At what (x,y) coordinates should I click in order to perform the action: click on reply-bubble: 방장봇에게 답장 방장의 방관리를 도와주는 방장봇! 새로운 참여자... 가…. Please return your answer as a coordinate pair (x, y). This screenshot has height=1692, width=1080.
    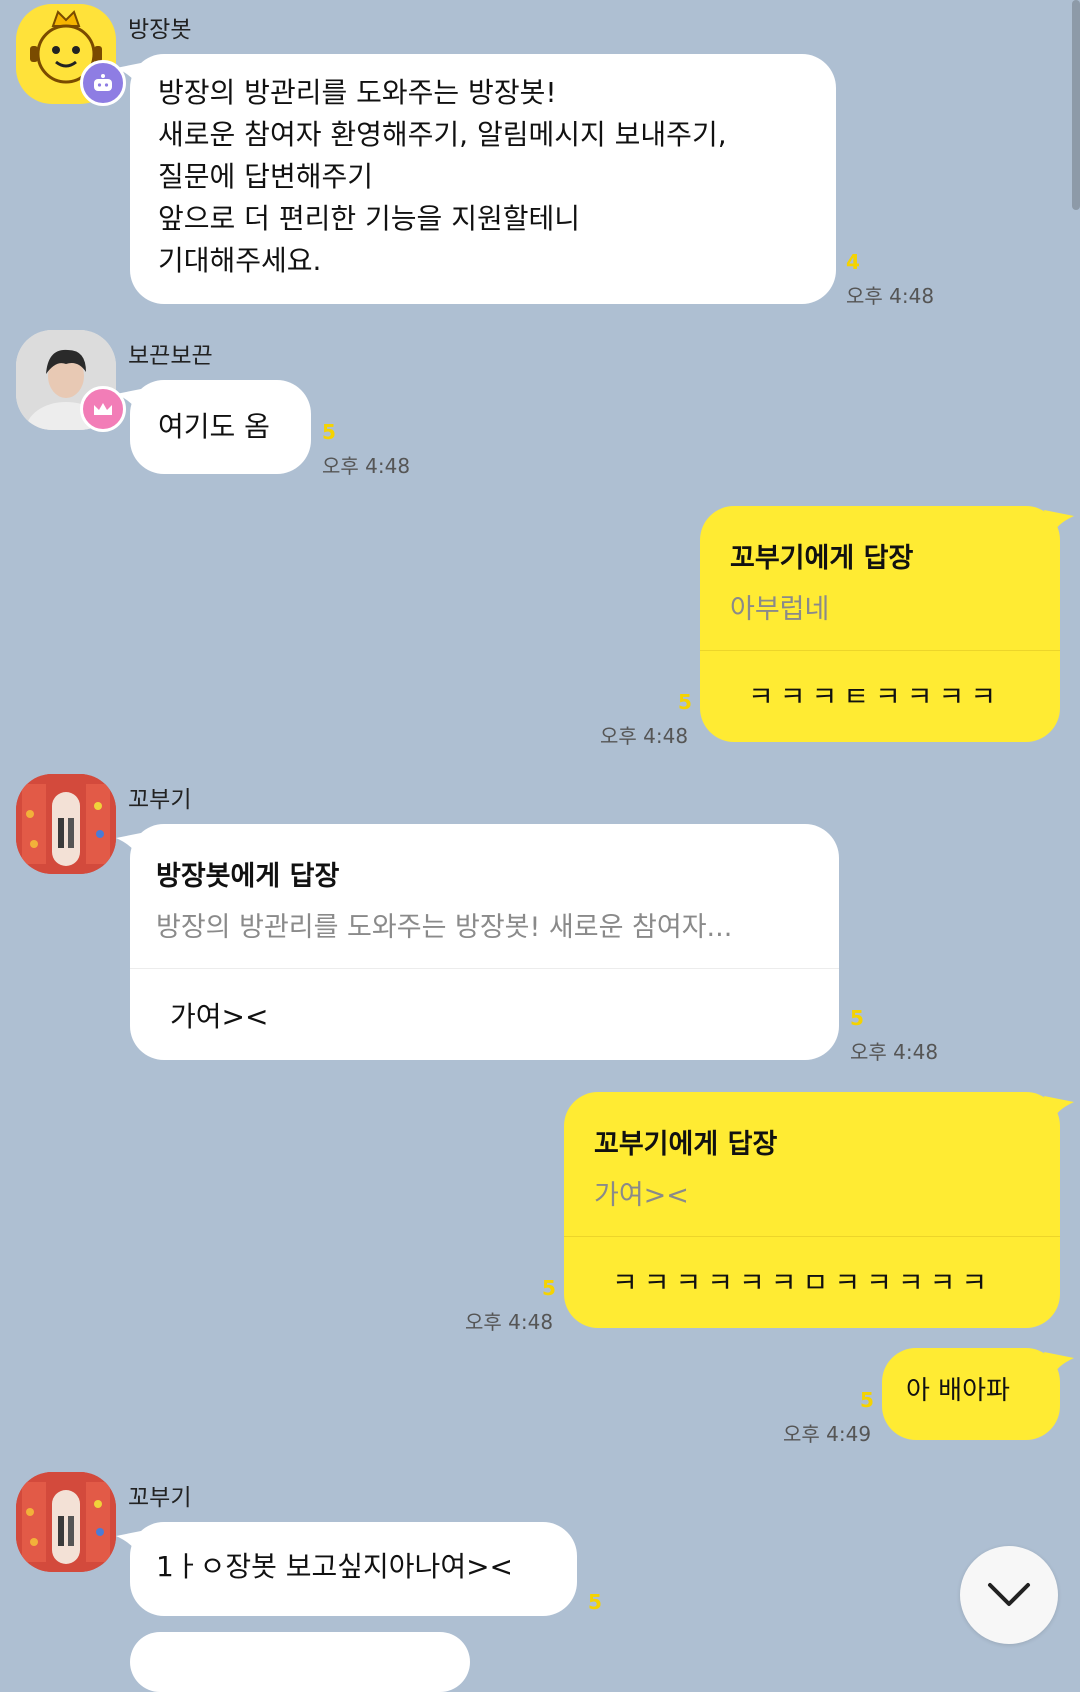
    Looking at the image, I should click on (477, 942).